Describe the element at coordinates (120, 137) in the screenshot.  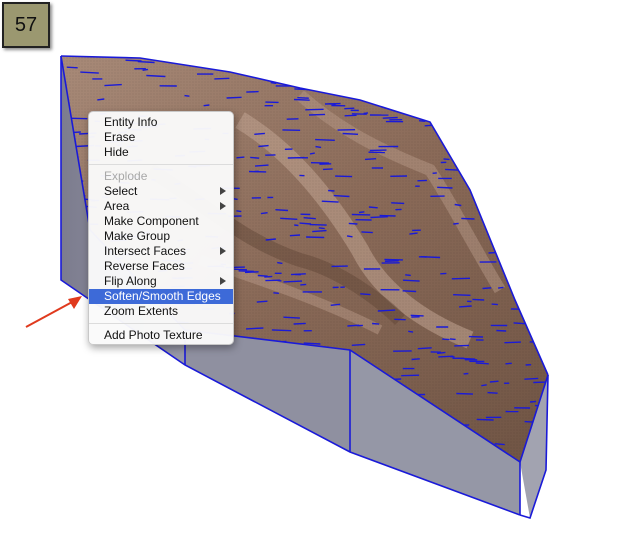
I see `menu-item-label: Erase` at that location.